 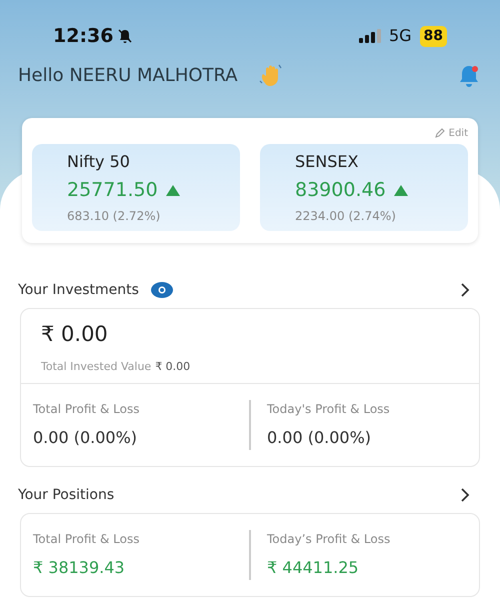 I want to click on pencil-icon, so click(x=439, y=133).